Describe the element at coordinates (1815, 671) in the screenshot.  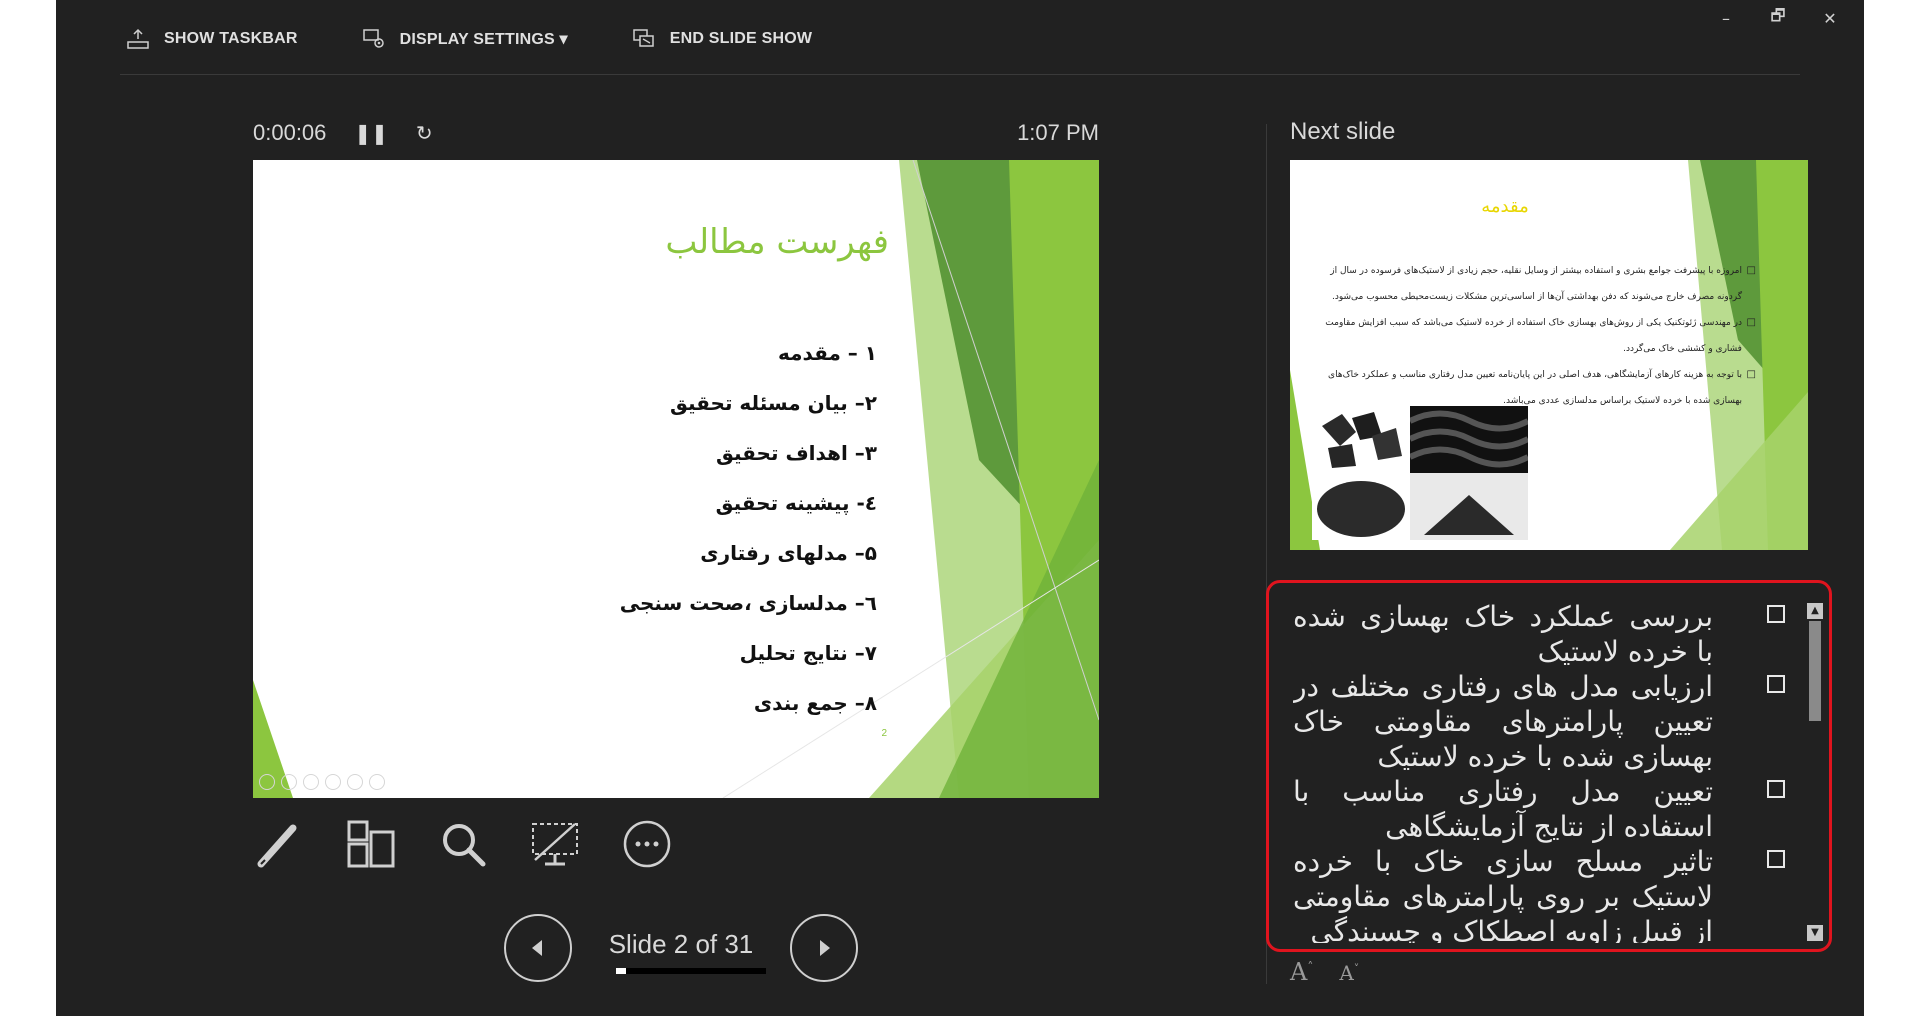
I see `scroll-thumb` at that location.